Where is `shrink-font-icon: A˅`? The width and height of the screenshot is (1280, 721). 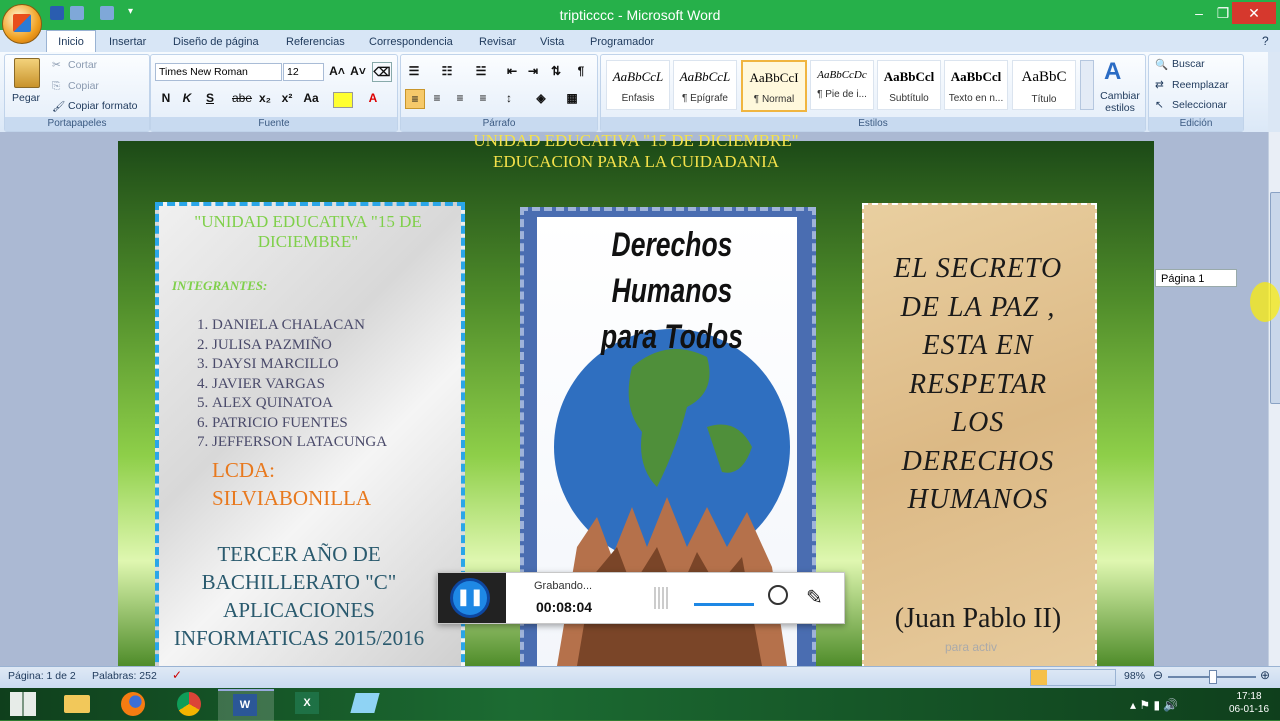
shrink-font-icon: A˅ is located at coordinates (358, 71).